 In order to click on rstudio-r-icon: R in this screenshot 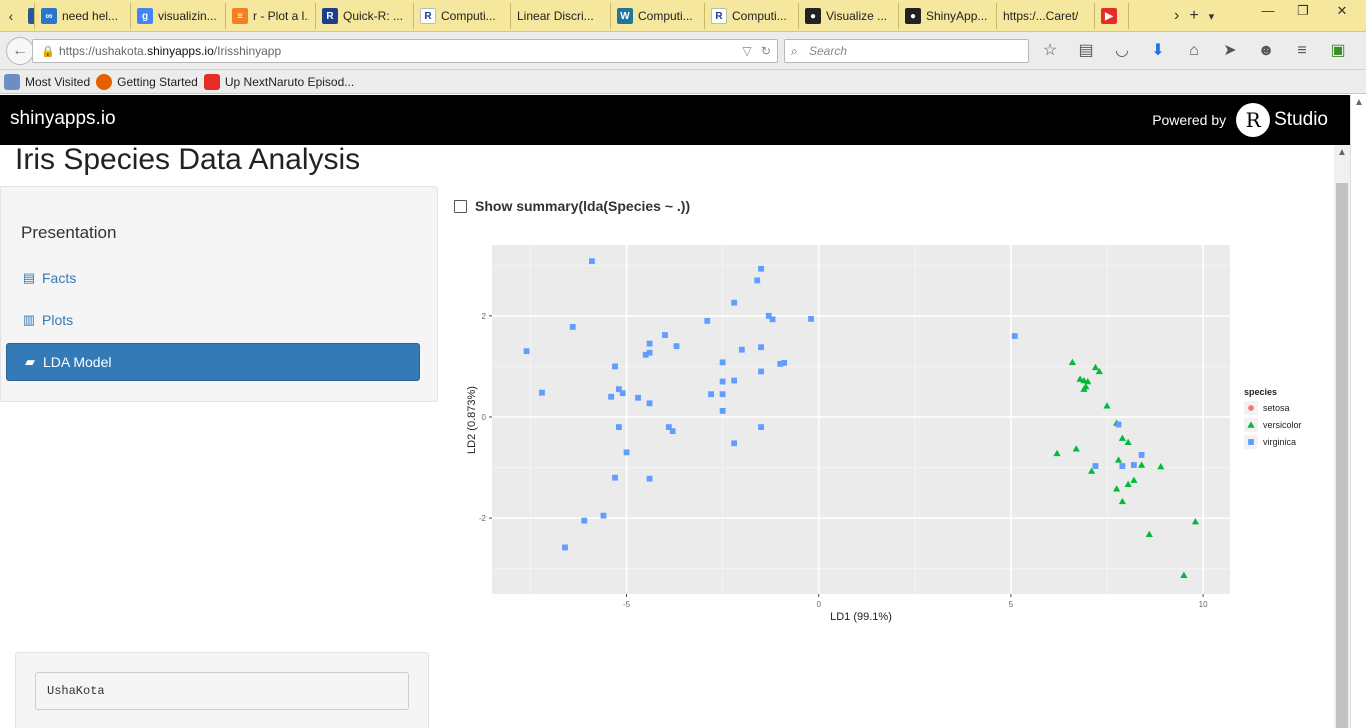, I will do `click(1253, 120)`.